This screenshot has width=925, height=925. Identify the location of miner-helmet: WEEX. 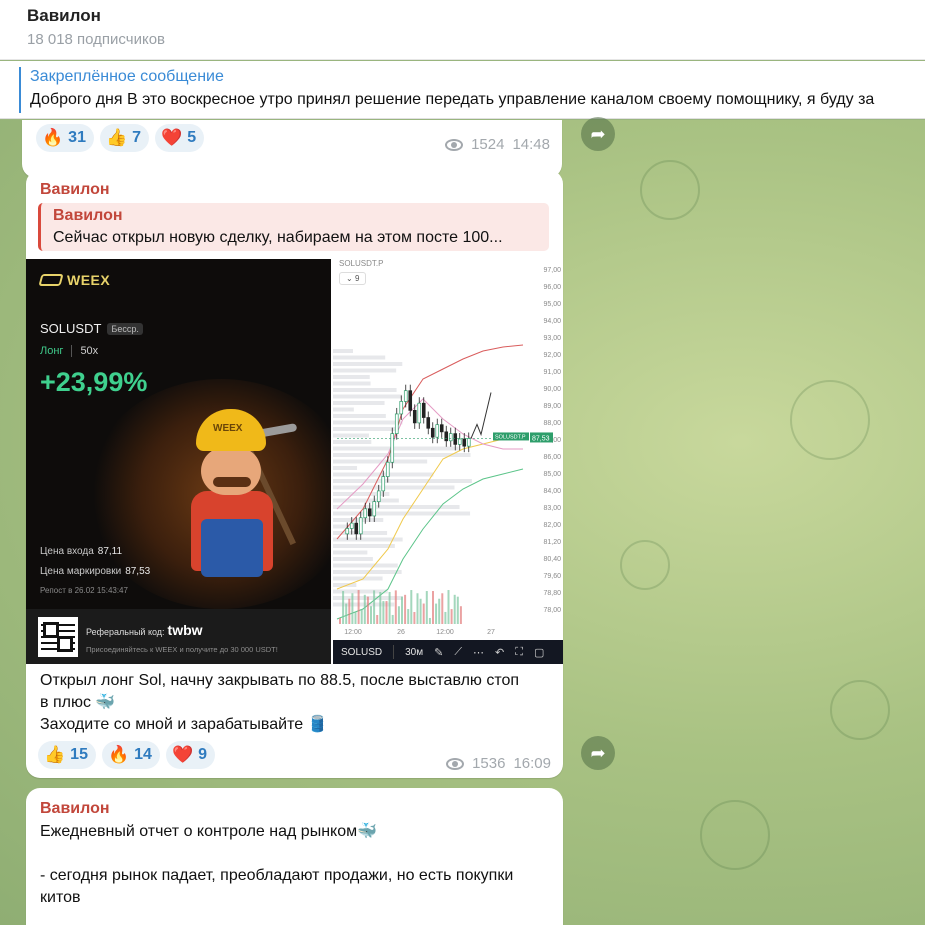
(231, 430).